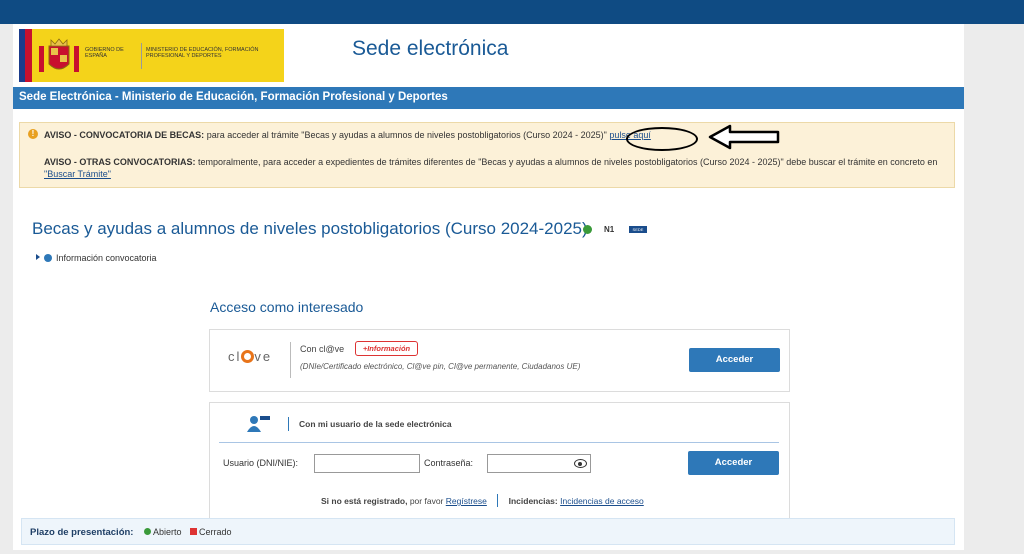 The width and height of the screenshot is (1024, 554). What do you see at coordinates (59, 55) in the screenshot?
I see `coat-of-arms-icon` at bounding box center [59, 55].